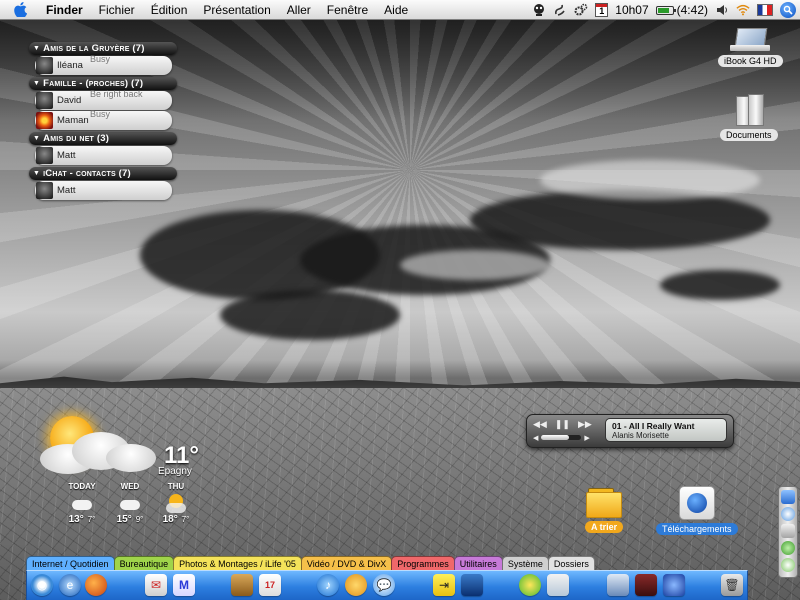 The image size is (800, 600). Describe the element at coordinates (96, 585) in the screenshot. I see `firefox-icon` at that location.